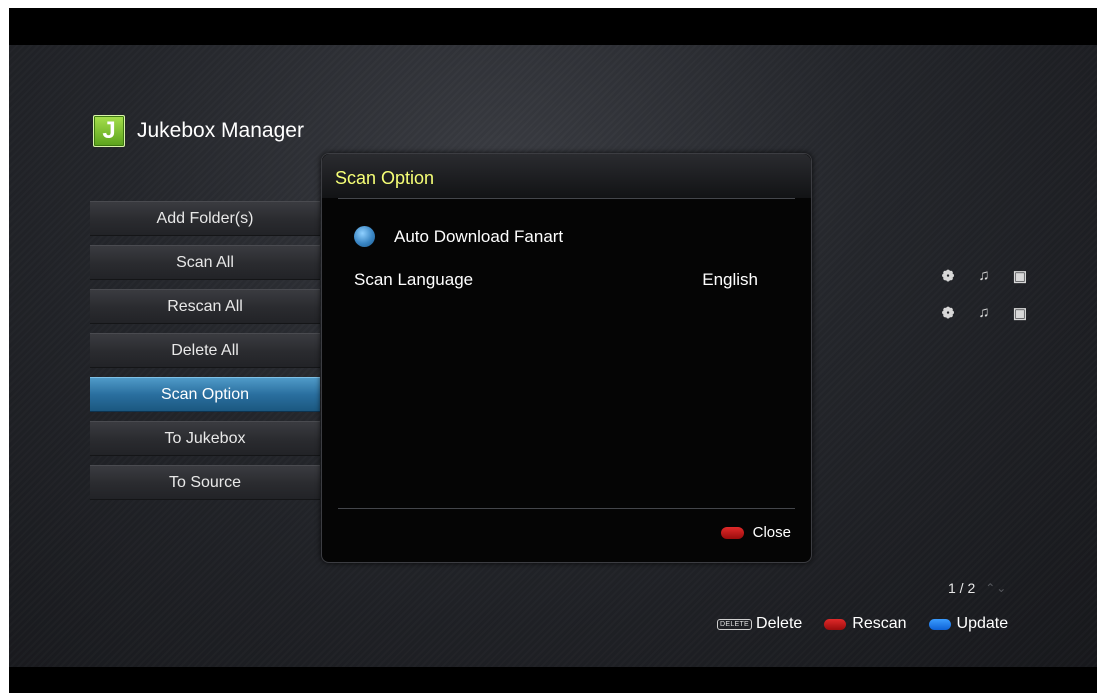  Describe the element at coordinates (205, 482) in the screenshot. I see `menu-item-to-source: To Source` at that location.